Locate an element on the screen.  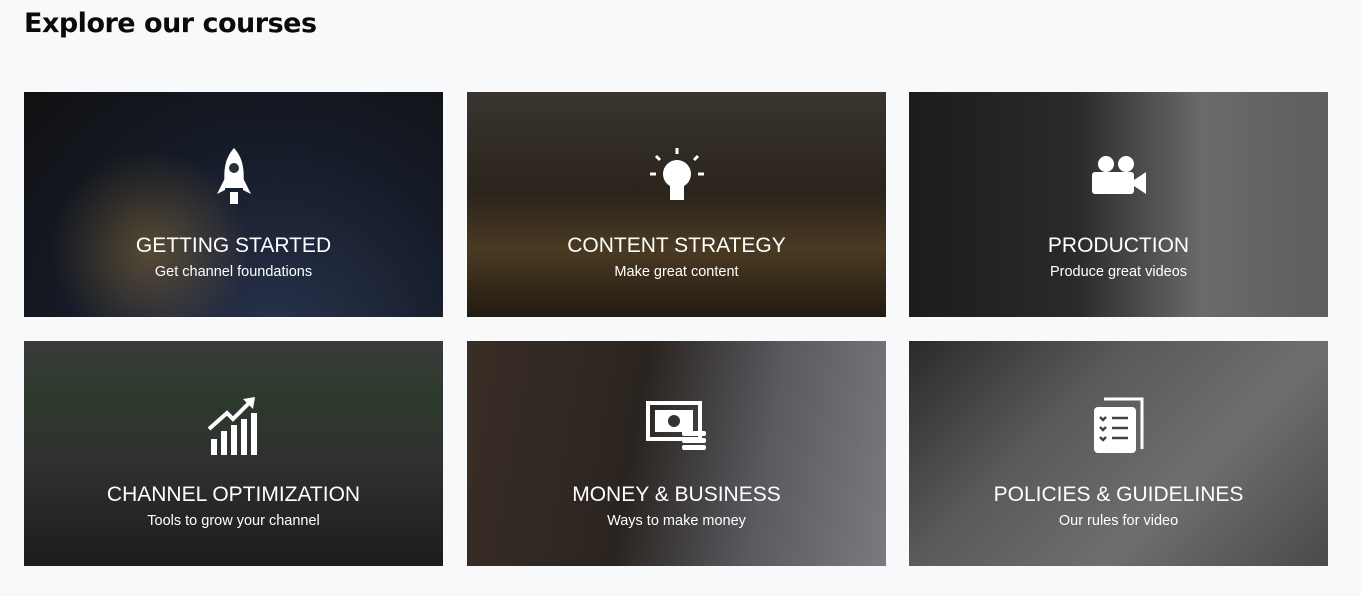
course-title: CHANNEL OPTIMIZATION is located at coordinates (233, 494).